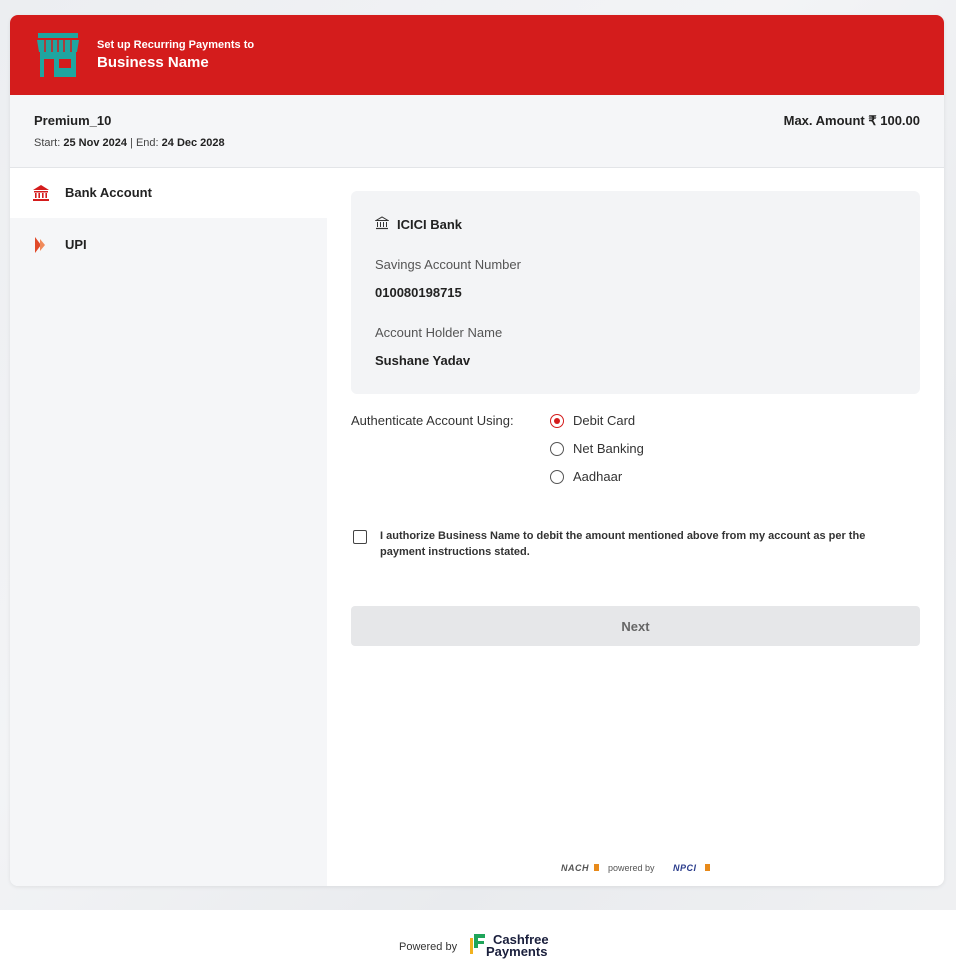 The width and height of the screenshot is (956, 978). I want to click on cashfree-logo-icon, so click(477, 944).